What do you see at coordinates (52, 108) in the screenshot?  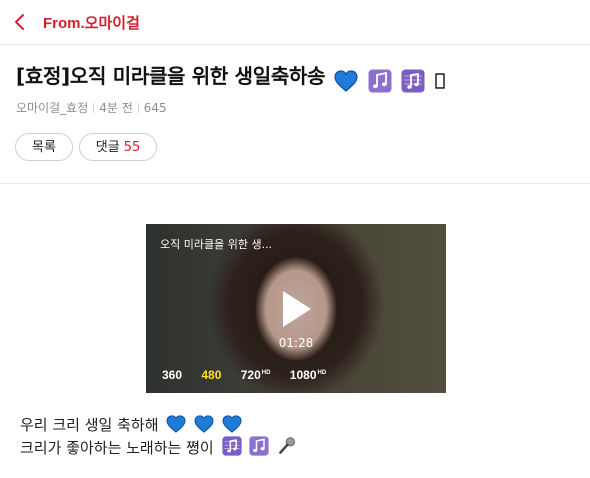 I see `author-name: 오마이걸_효정` at bounding box center [52, 108].